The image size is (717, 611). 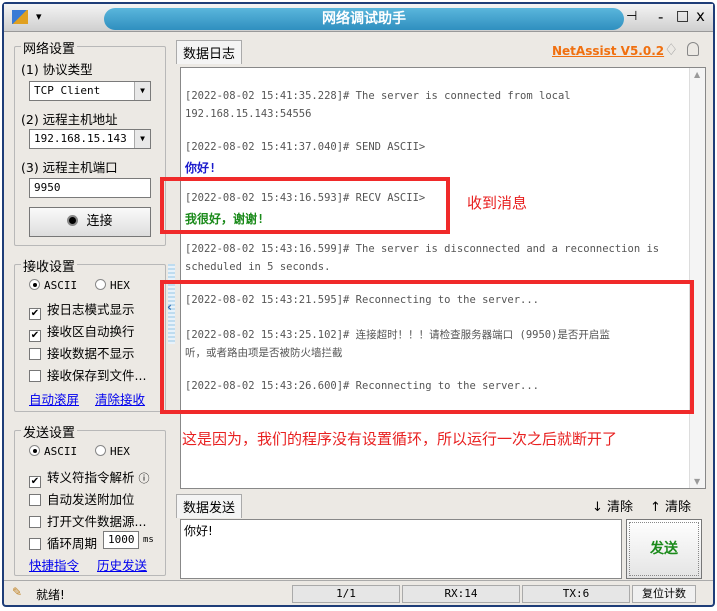 I want to click on close-button: x, so click(x=700, y=16).